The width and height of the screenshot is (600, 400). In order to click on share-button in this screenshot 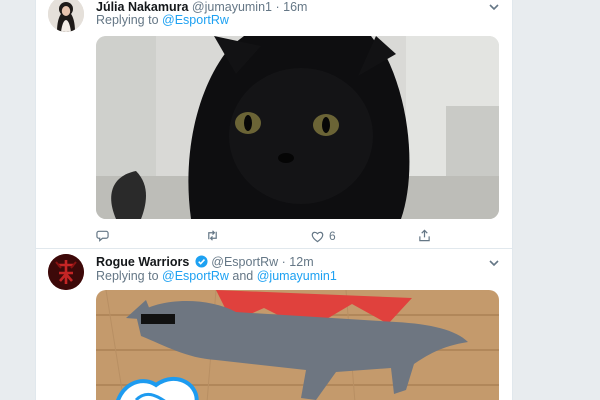, I will do `click(424, 235)`.